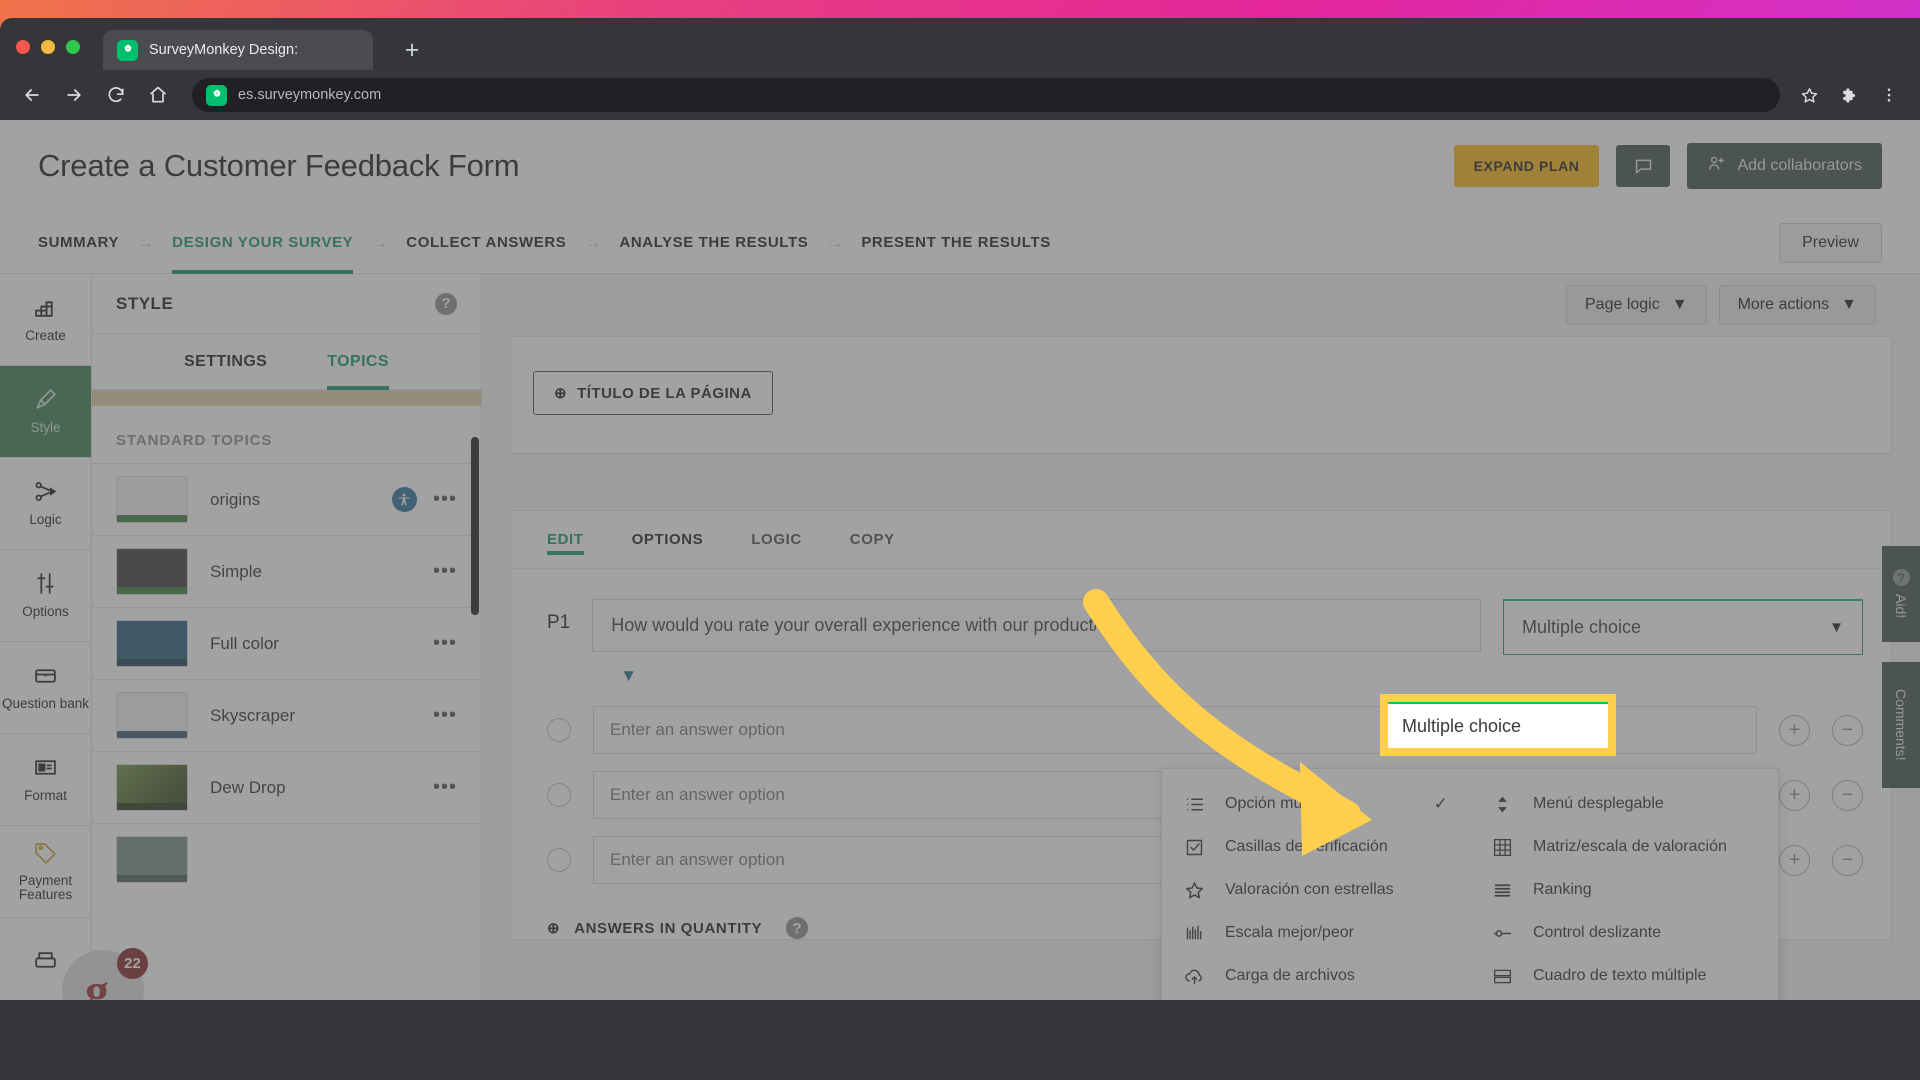 Image resolution: width=1920 pixels, height=1080 pixels. Describe the element at coordinates (152, 715) in the screenshot. I see `topic-thumbnail` at that location.